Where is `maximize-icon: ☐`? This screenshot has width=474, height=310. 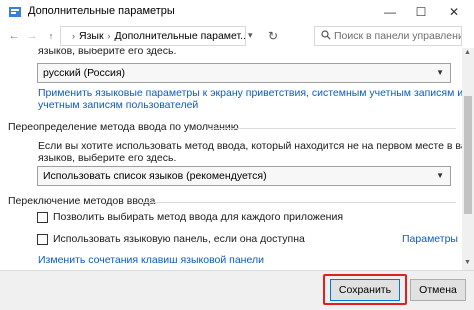
maximize-icon: ☐ is located at coordinates (421, 12).